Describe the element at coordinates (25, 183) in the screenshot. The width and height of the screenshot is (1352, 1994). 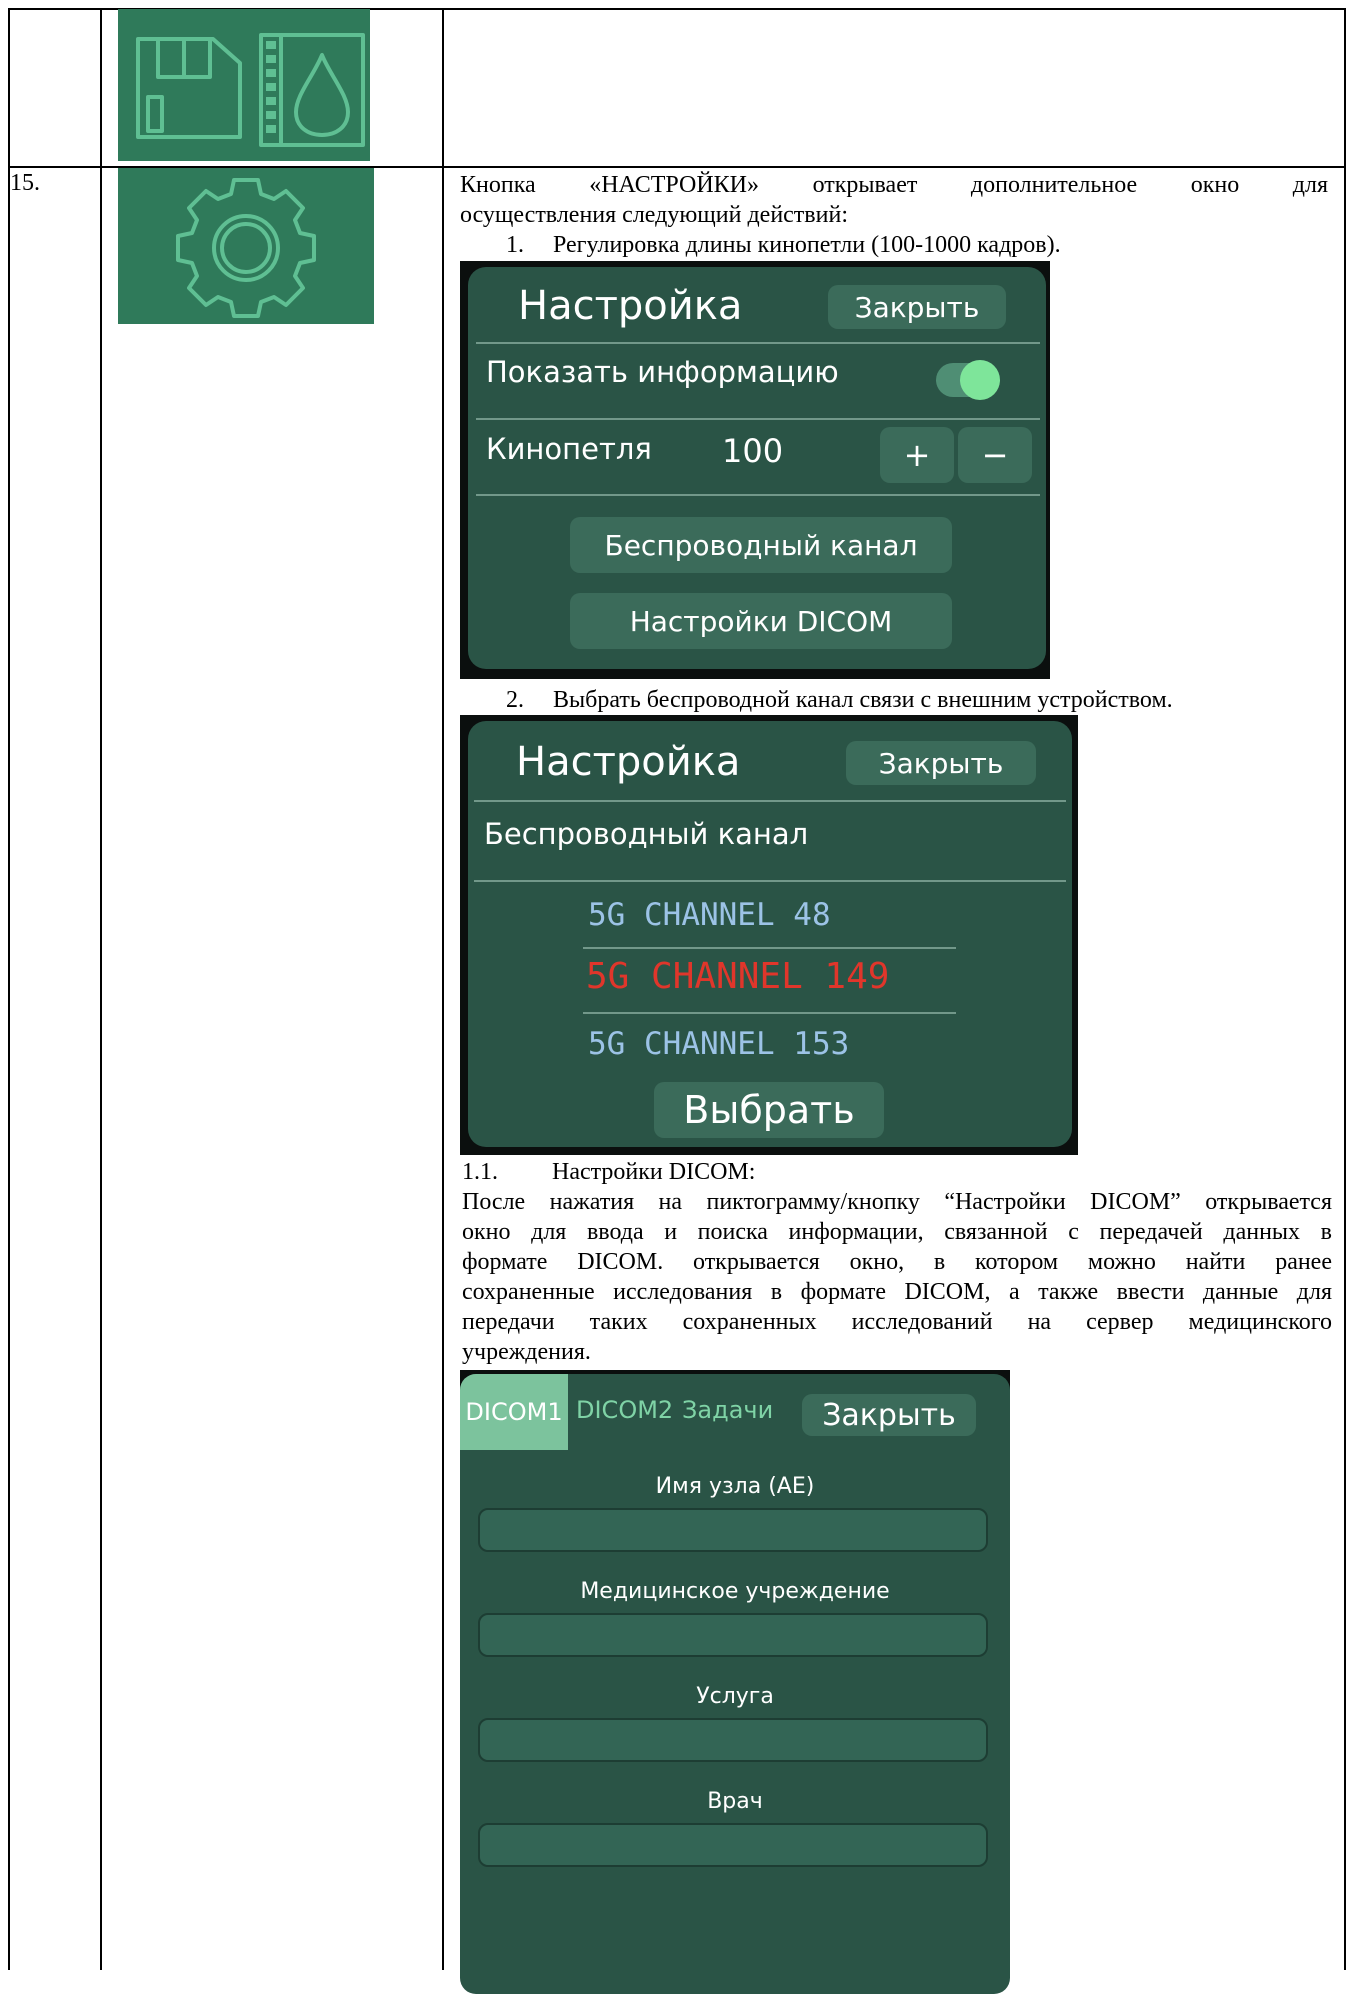
I see `row-number: 15.` at that location.